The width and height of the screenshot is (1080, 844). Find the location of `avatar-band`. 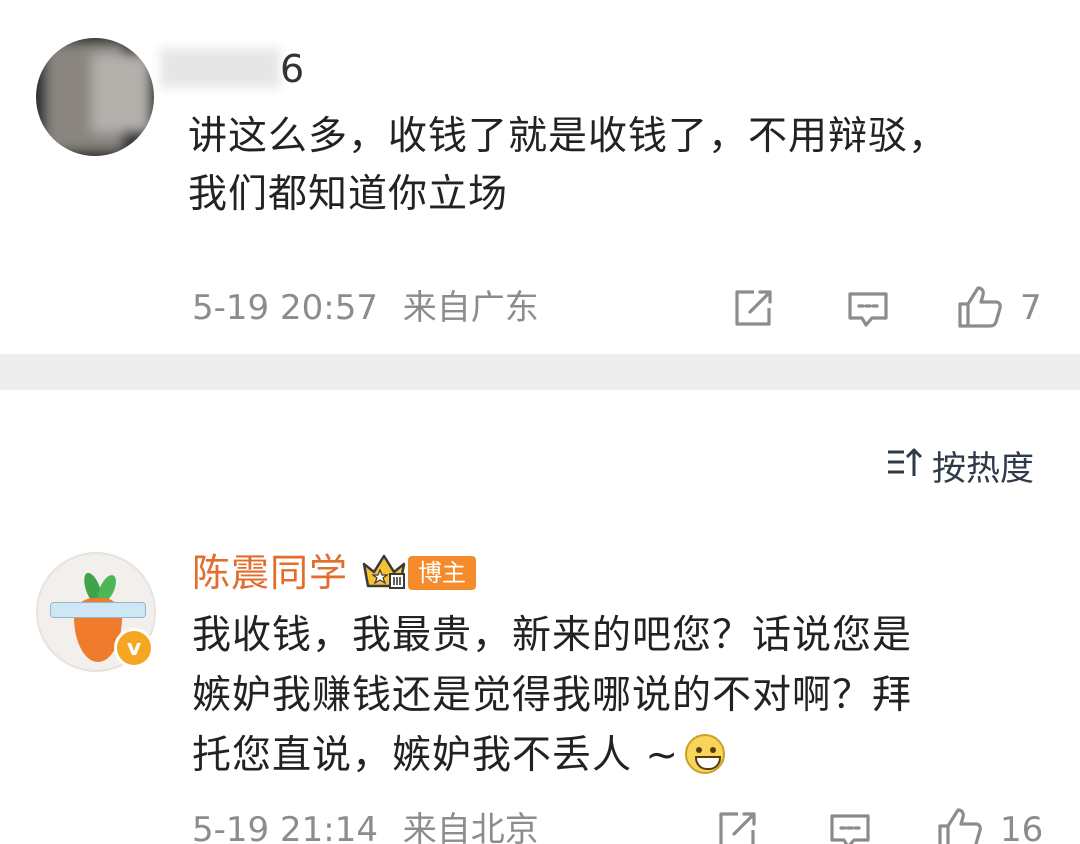

avatar-band is located at coordinates (98, 610).